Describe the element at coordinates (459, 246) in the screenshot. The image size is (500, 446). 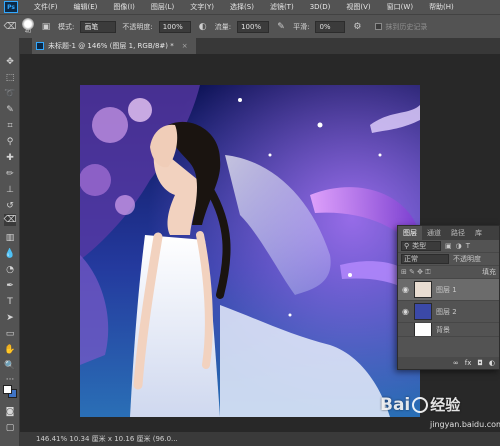
I see `filter-adjustment-icon: ◑` at that location.